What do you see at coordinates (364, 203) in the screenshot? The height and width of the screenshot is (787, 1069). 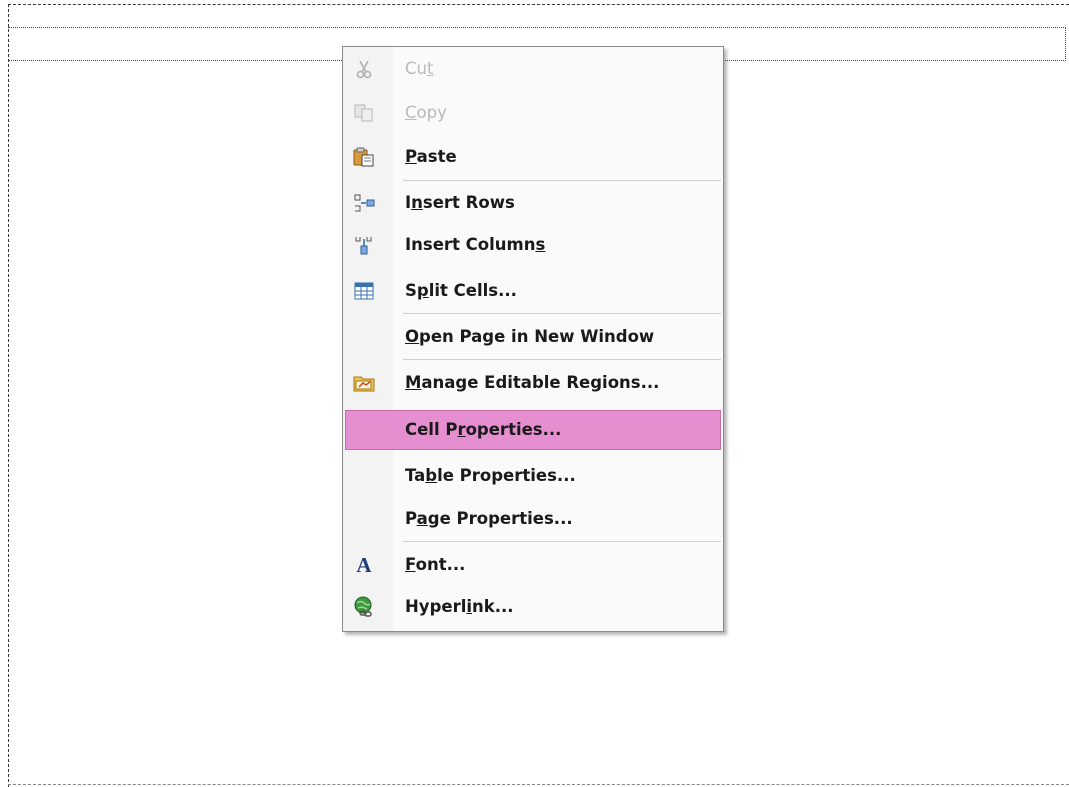 I see `insert-rows-icon` at bounding box center [364, 203].